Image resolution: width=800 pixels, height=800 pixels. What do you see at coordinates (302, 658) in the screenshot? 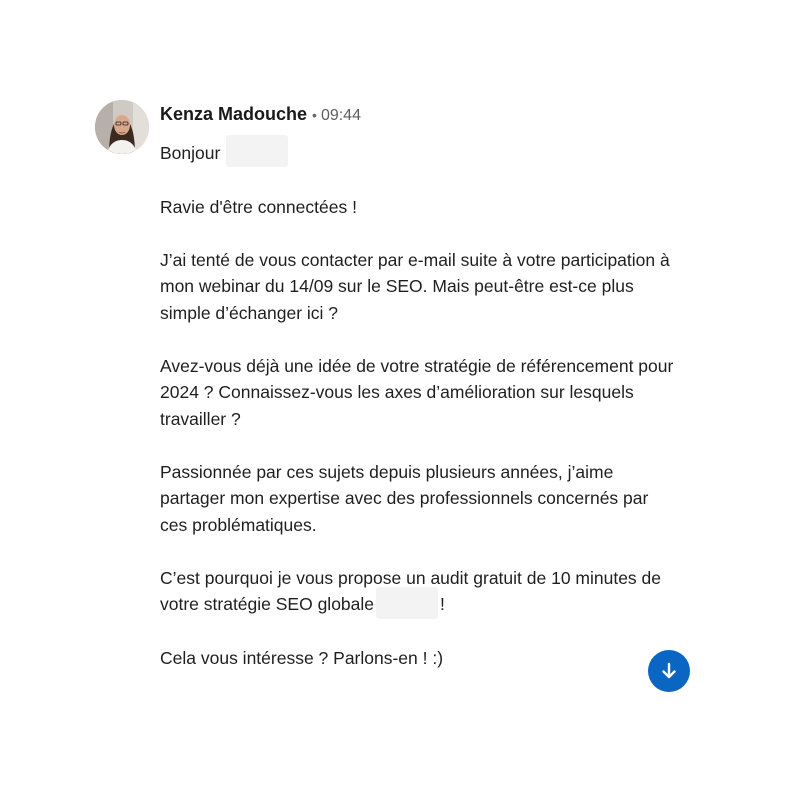
I see `closing-line: Cela vous intéresse ? Parlons-en ! :)` at bounding box center [302, 658].